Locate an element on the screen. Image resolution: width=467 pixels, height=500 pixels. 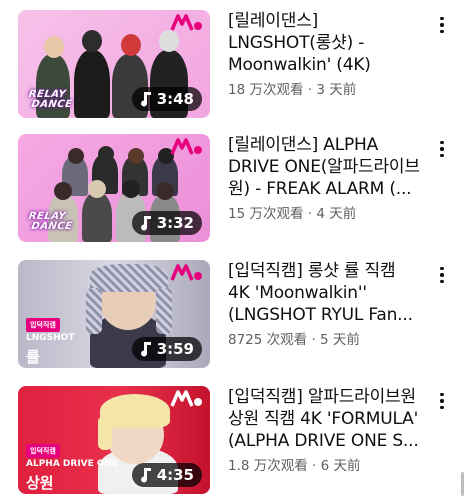
video-meta: 1.8 万次观看 · 6 天前 is located at coordinates (294, 466).